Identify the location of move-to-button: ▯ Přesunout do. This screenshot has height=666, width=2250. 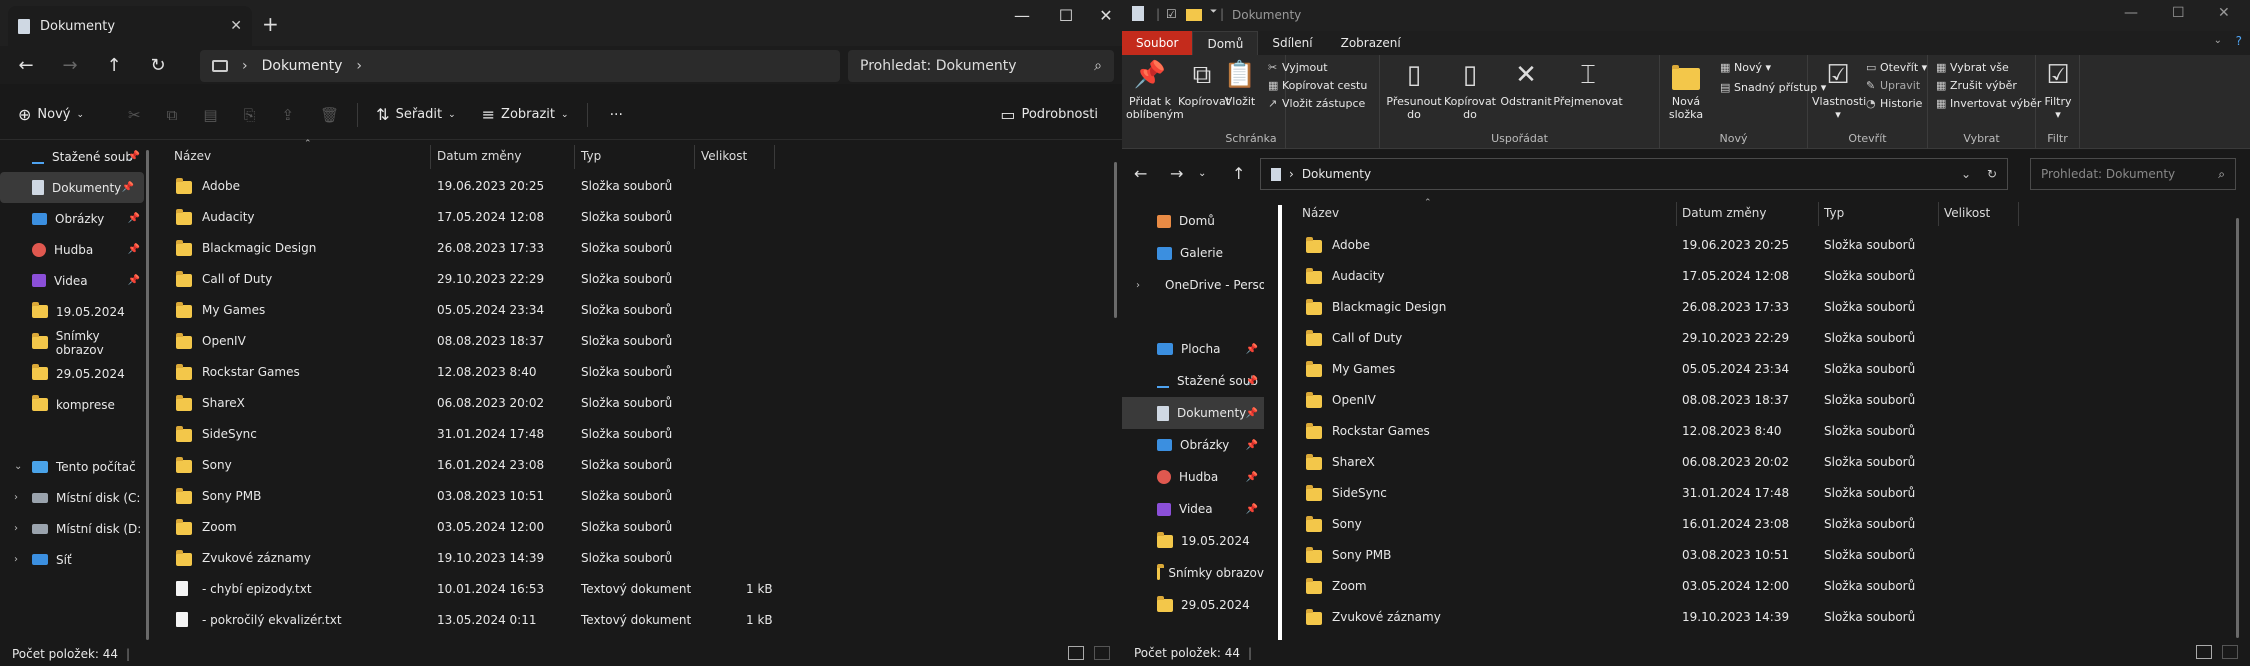
(1414, 90).